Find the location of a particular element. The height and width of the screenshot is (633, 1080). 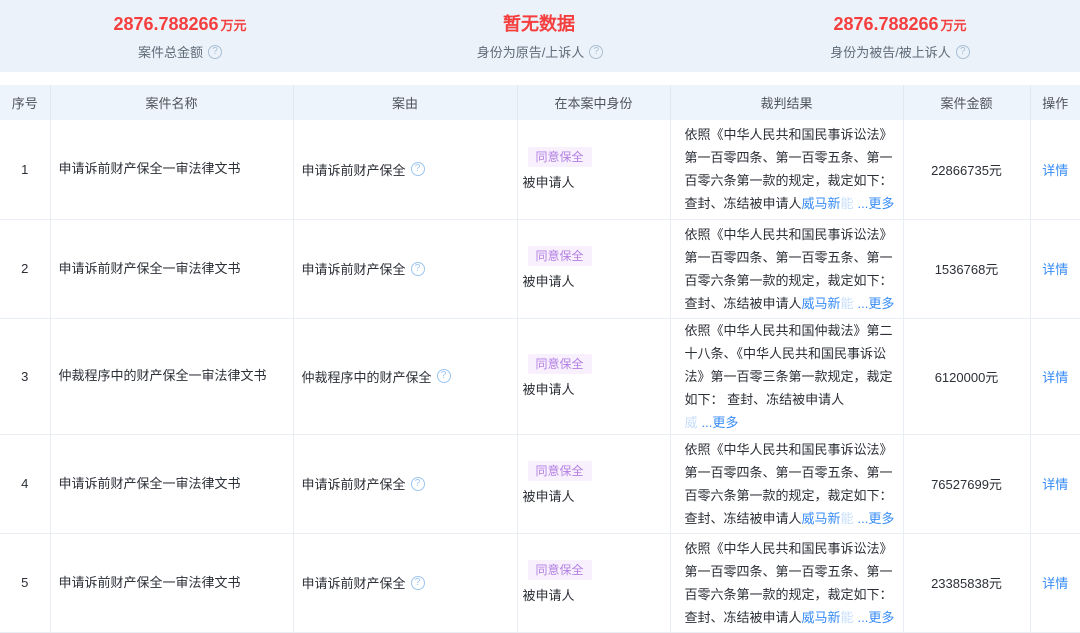

row-index: 2 is located at coordinates (25, 269).